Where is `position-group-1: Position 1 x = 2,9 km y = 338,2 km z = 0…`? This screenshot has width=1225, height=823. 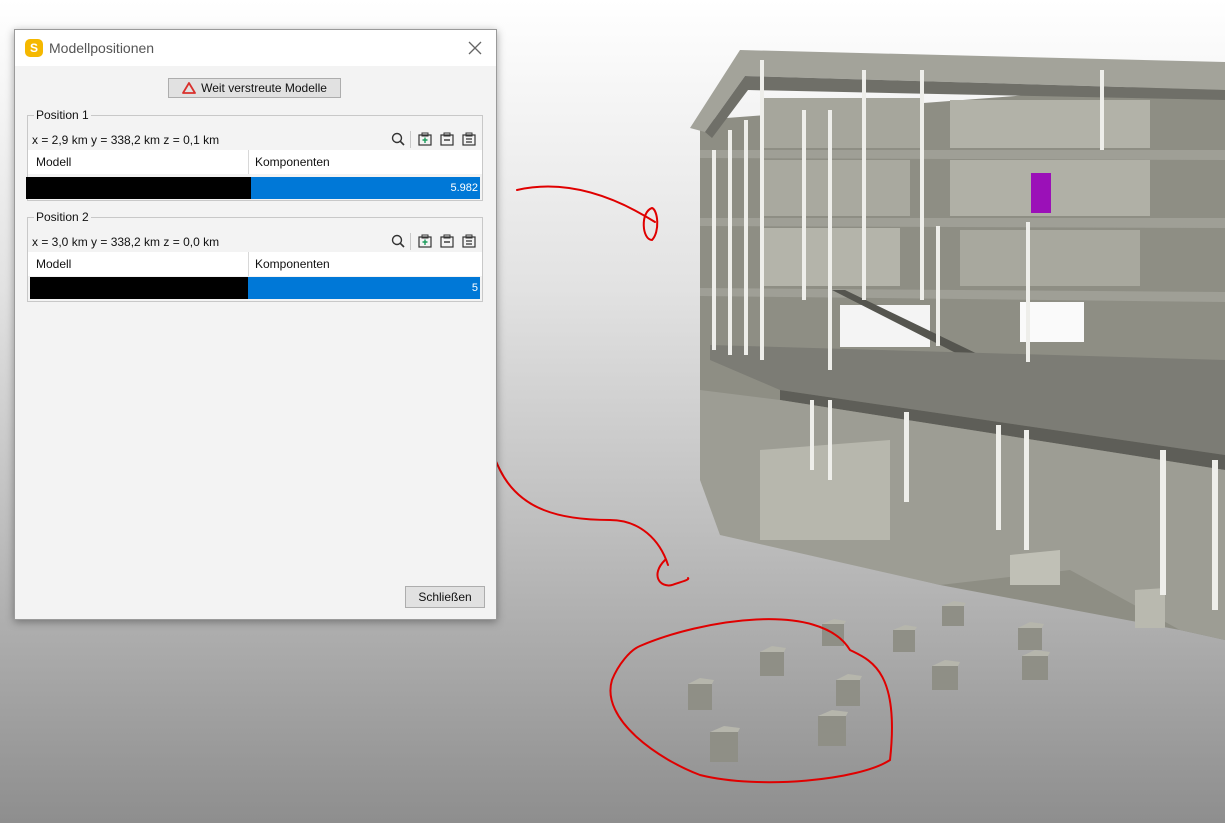
position-group-1: Position 1 x = 2,9 km y = 338,2 km z = 0… is located at coordinates (254, 154).